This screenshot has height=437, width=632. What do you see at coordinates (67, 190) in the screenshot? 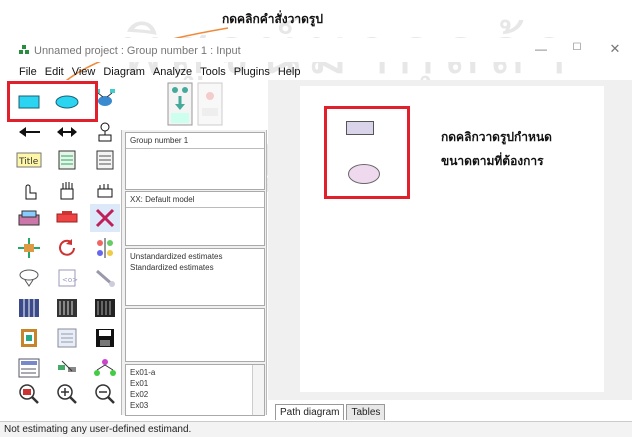
I see `select-all-icon` at bounding box center [67, 190].